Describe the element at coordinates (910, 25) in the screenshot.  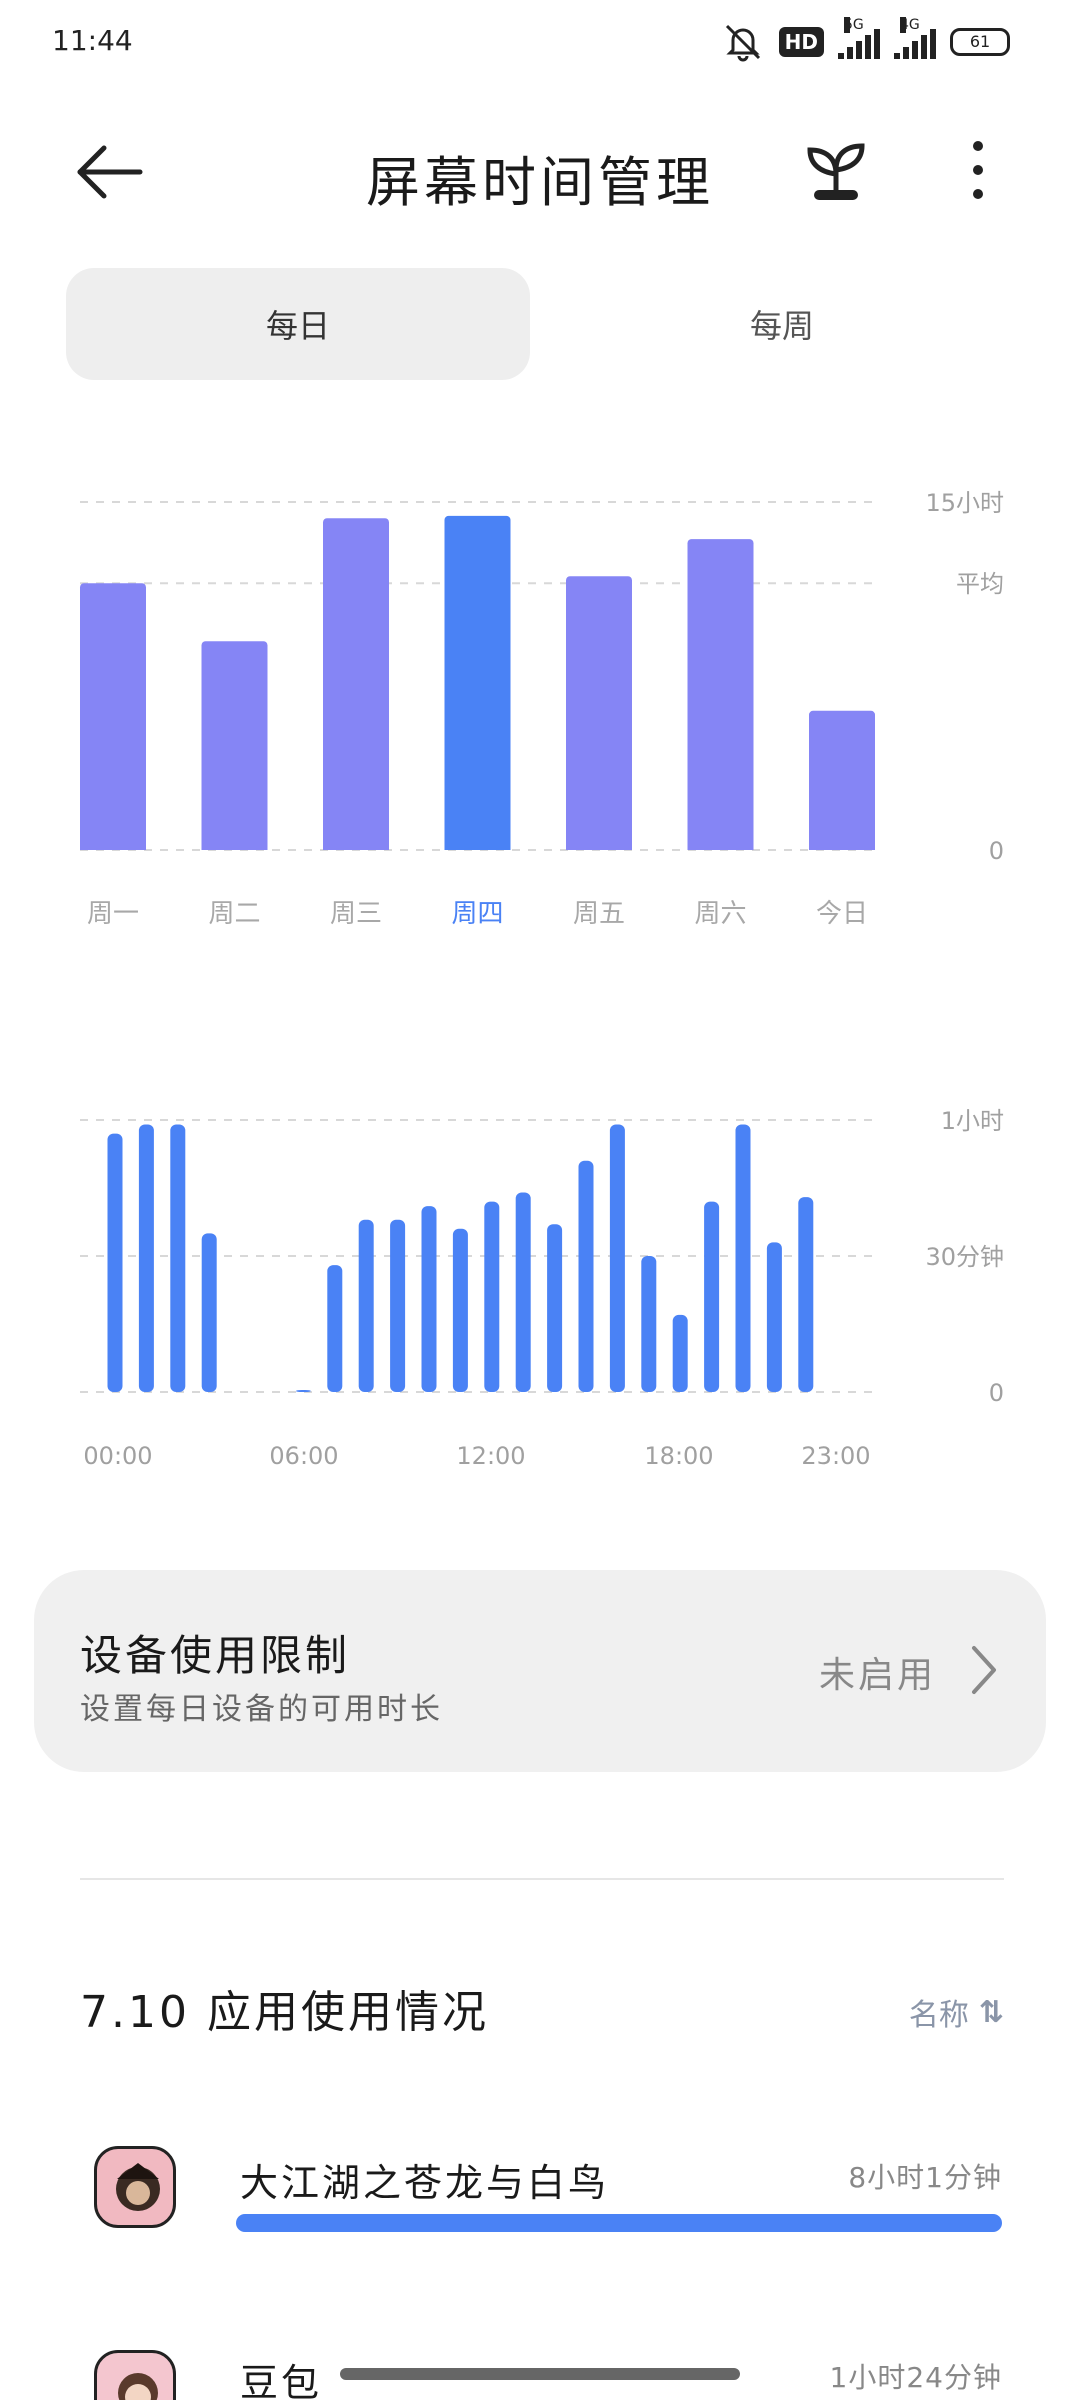
I see `network-type-label: 4G` at that location.